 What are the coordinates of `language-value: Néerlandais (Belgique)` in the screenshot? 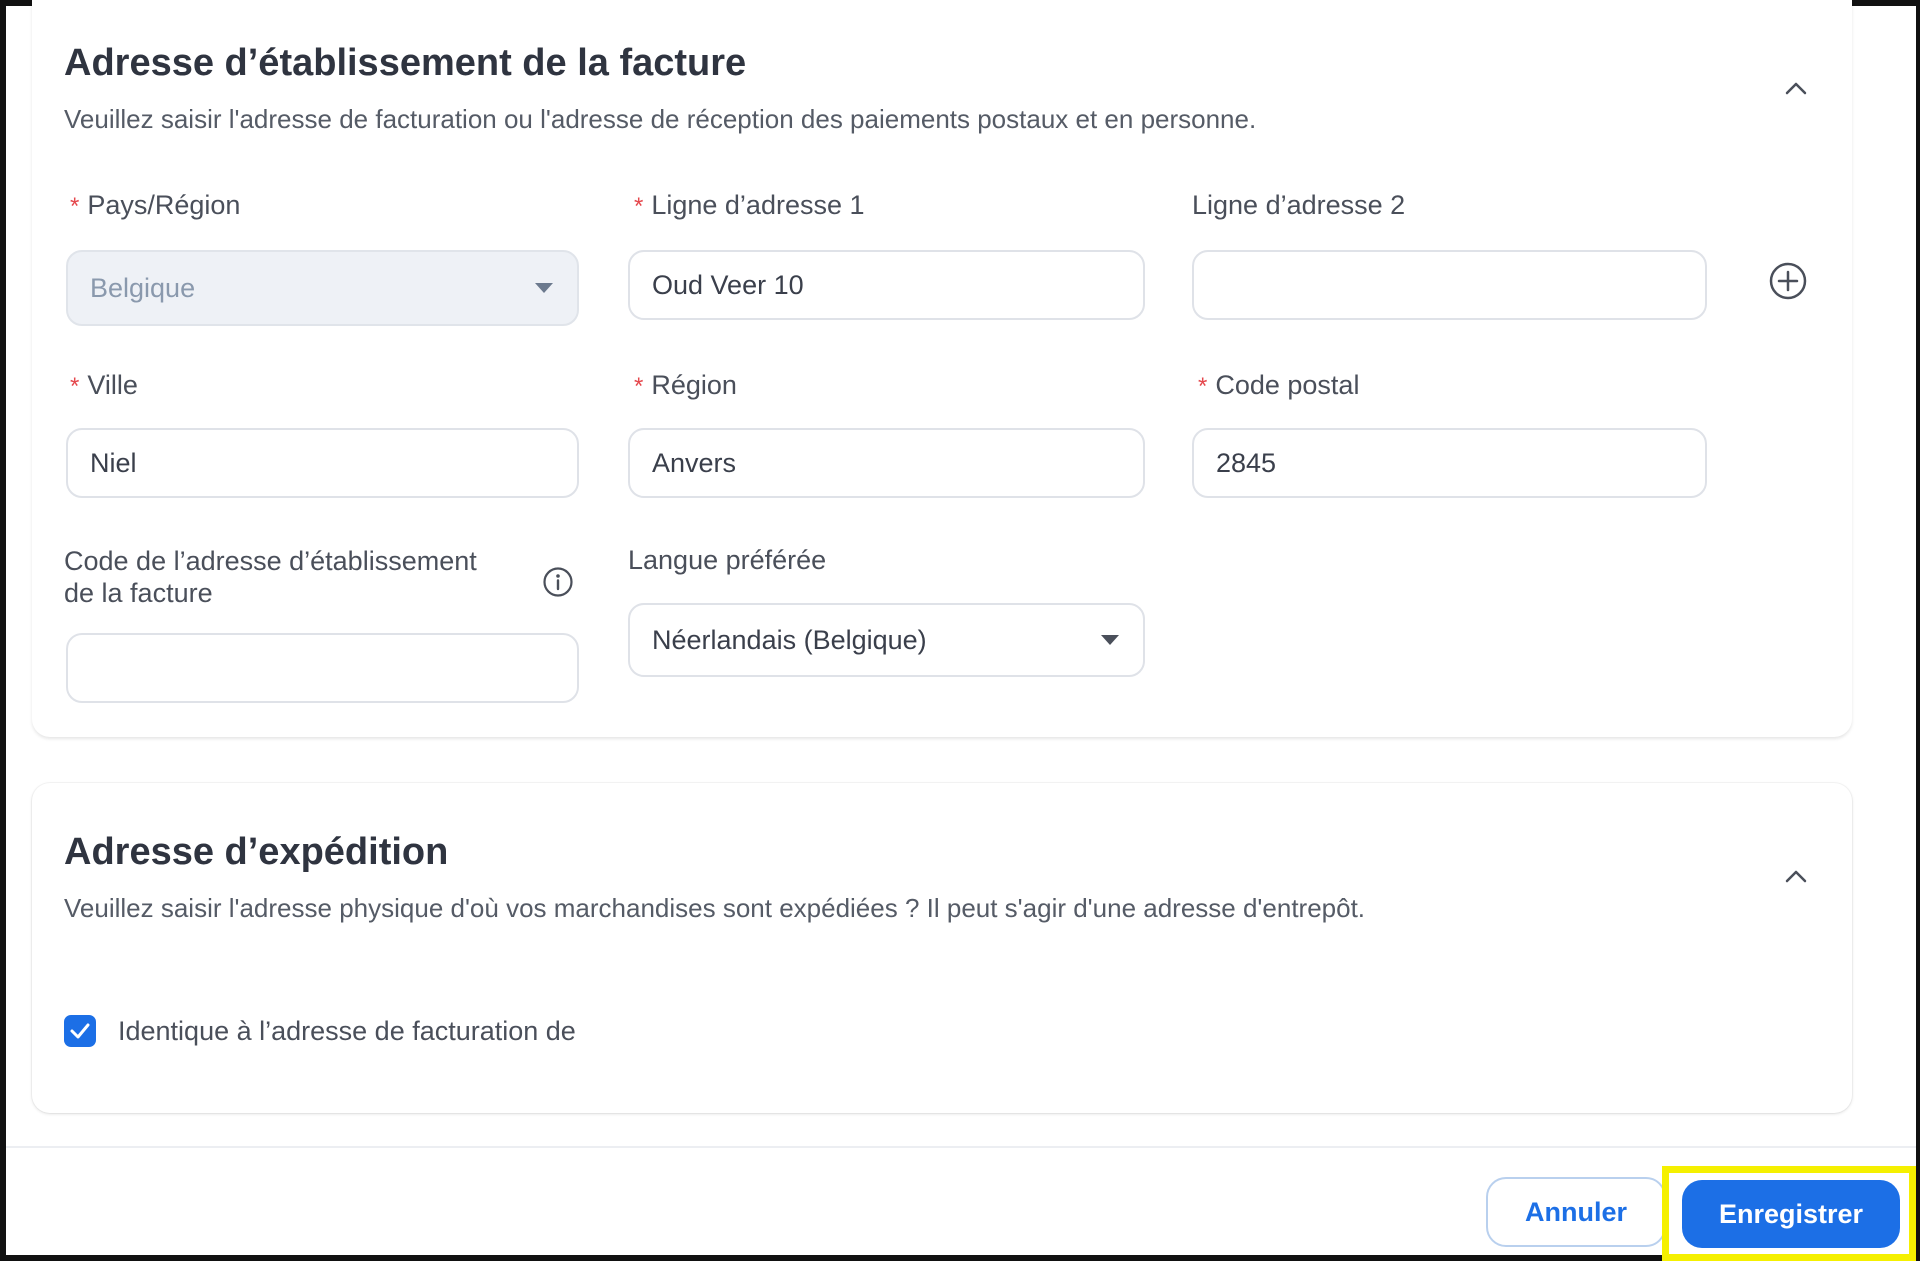 It's located at (789, 639).